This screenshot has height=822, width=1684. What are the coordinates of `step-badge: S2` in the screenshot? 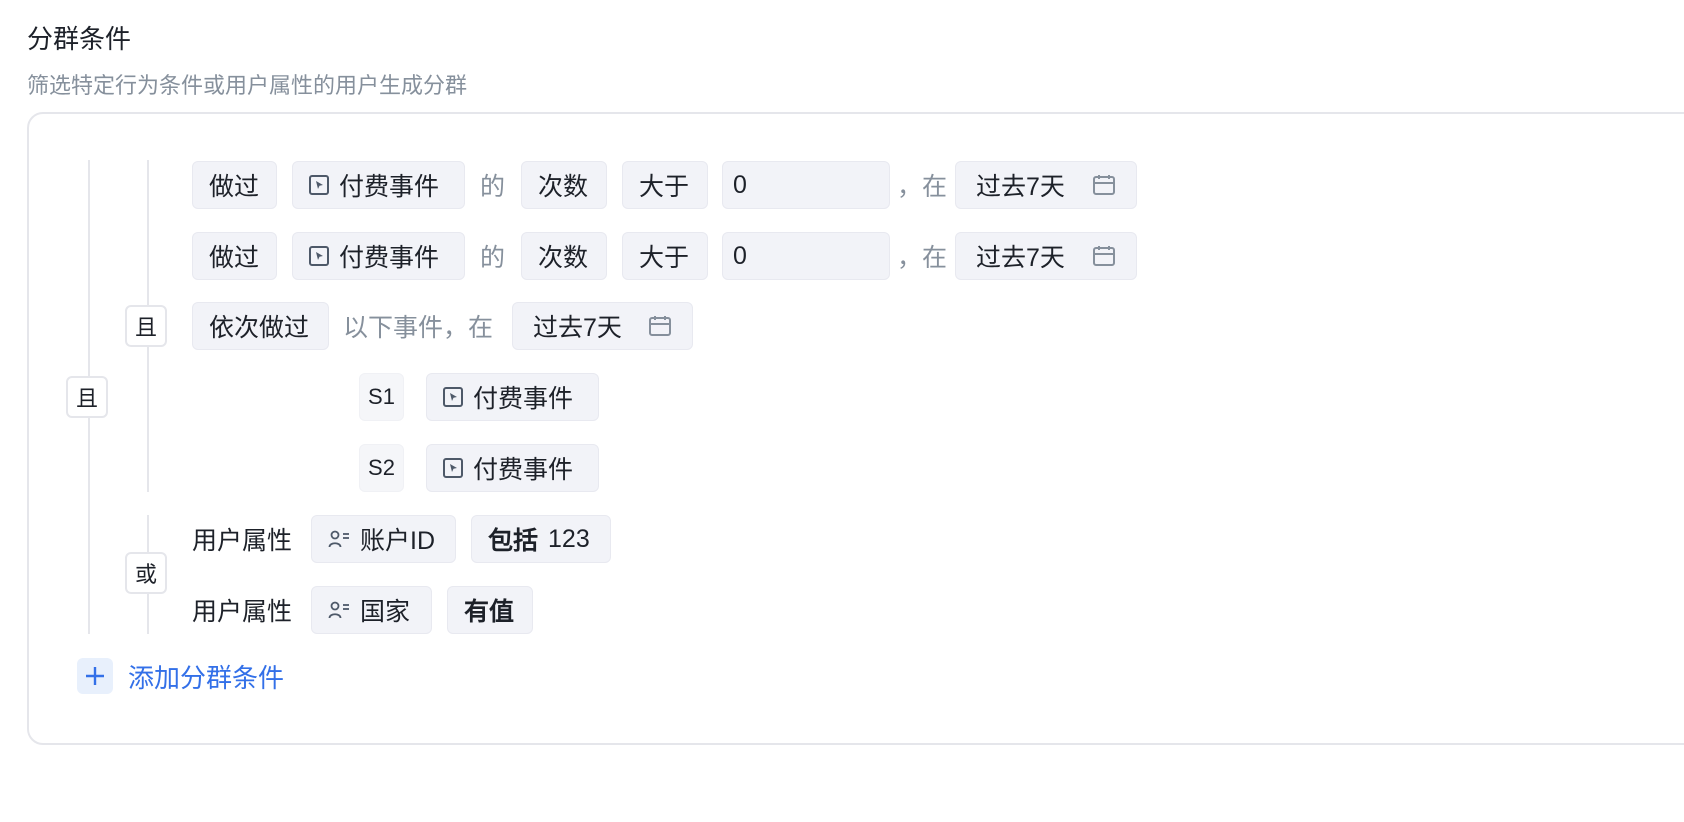 It's located at (381, 468).